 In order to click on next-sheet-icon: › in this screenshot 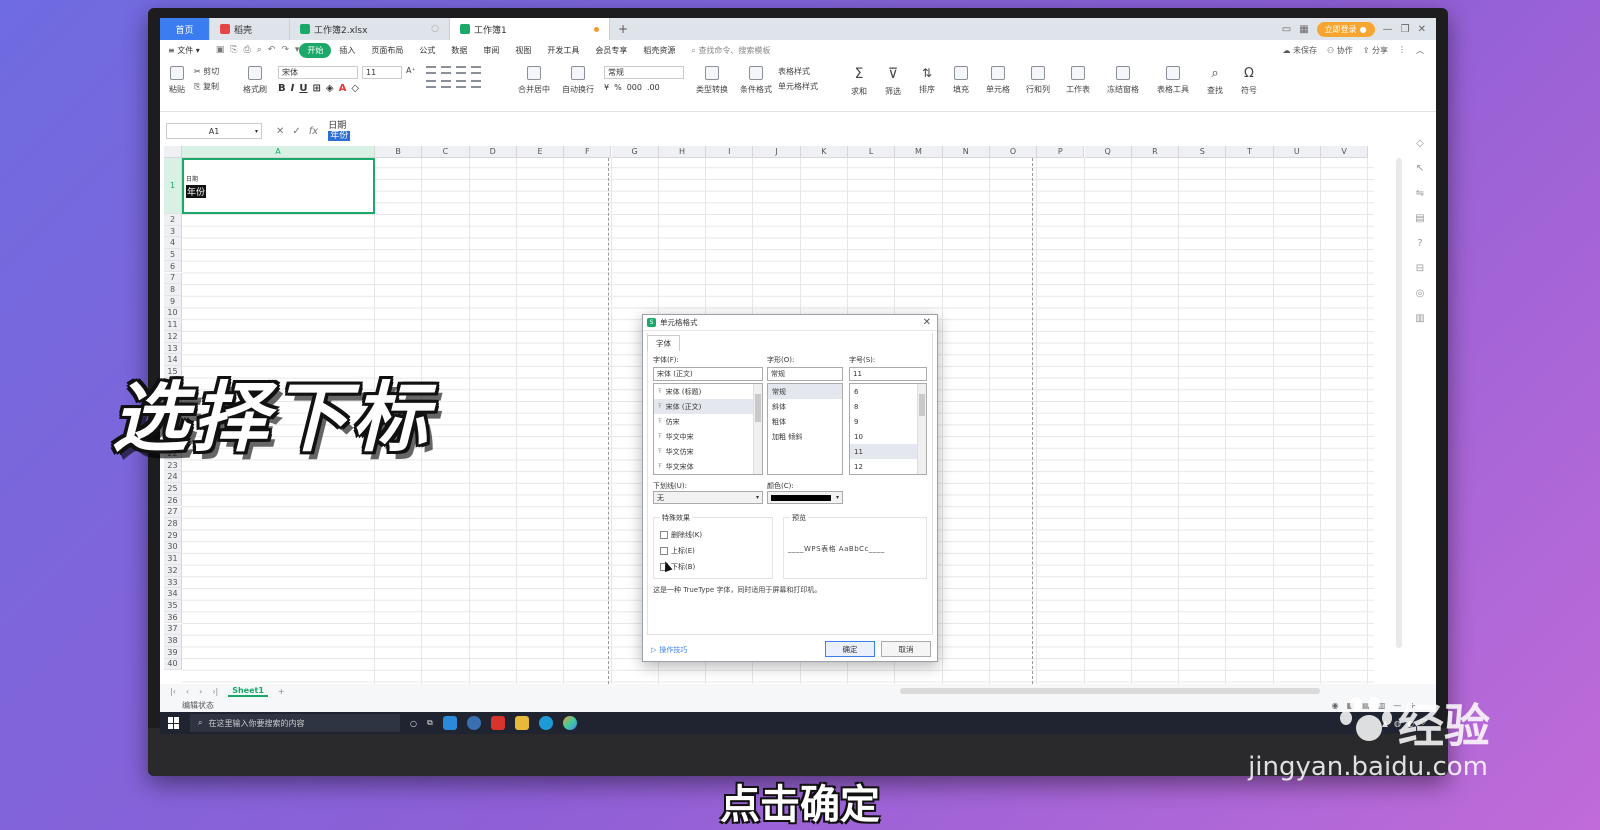, I will do `click(200, 691)`.